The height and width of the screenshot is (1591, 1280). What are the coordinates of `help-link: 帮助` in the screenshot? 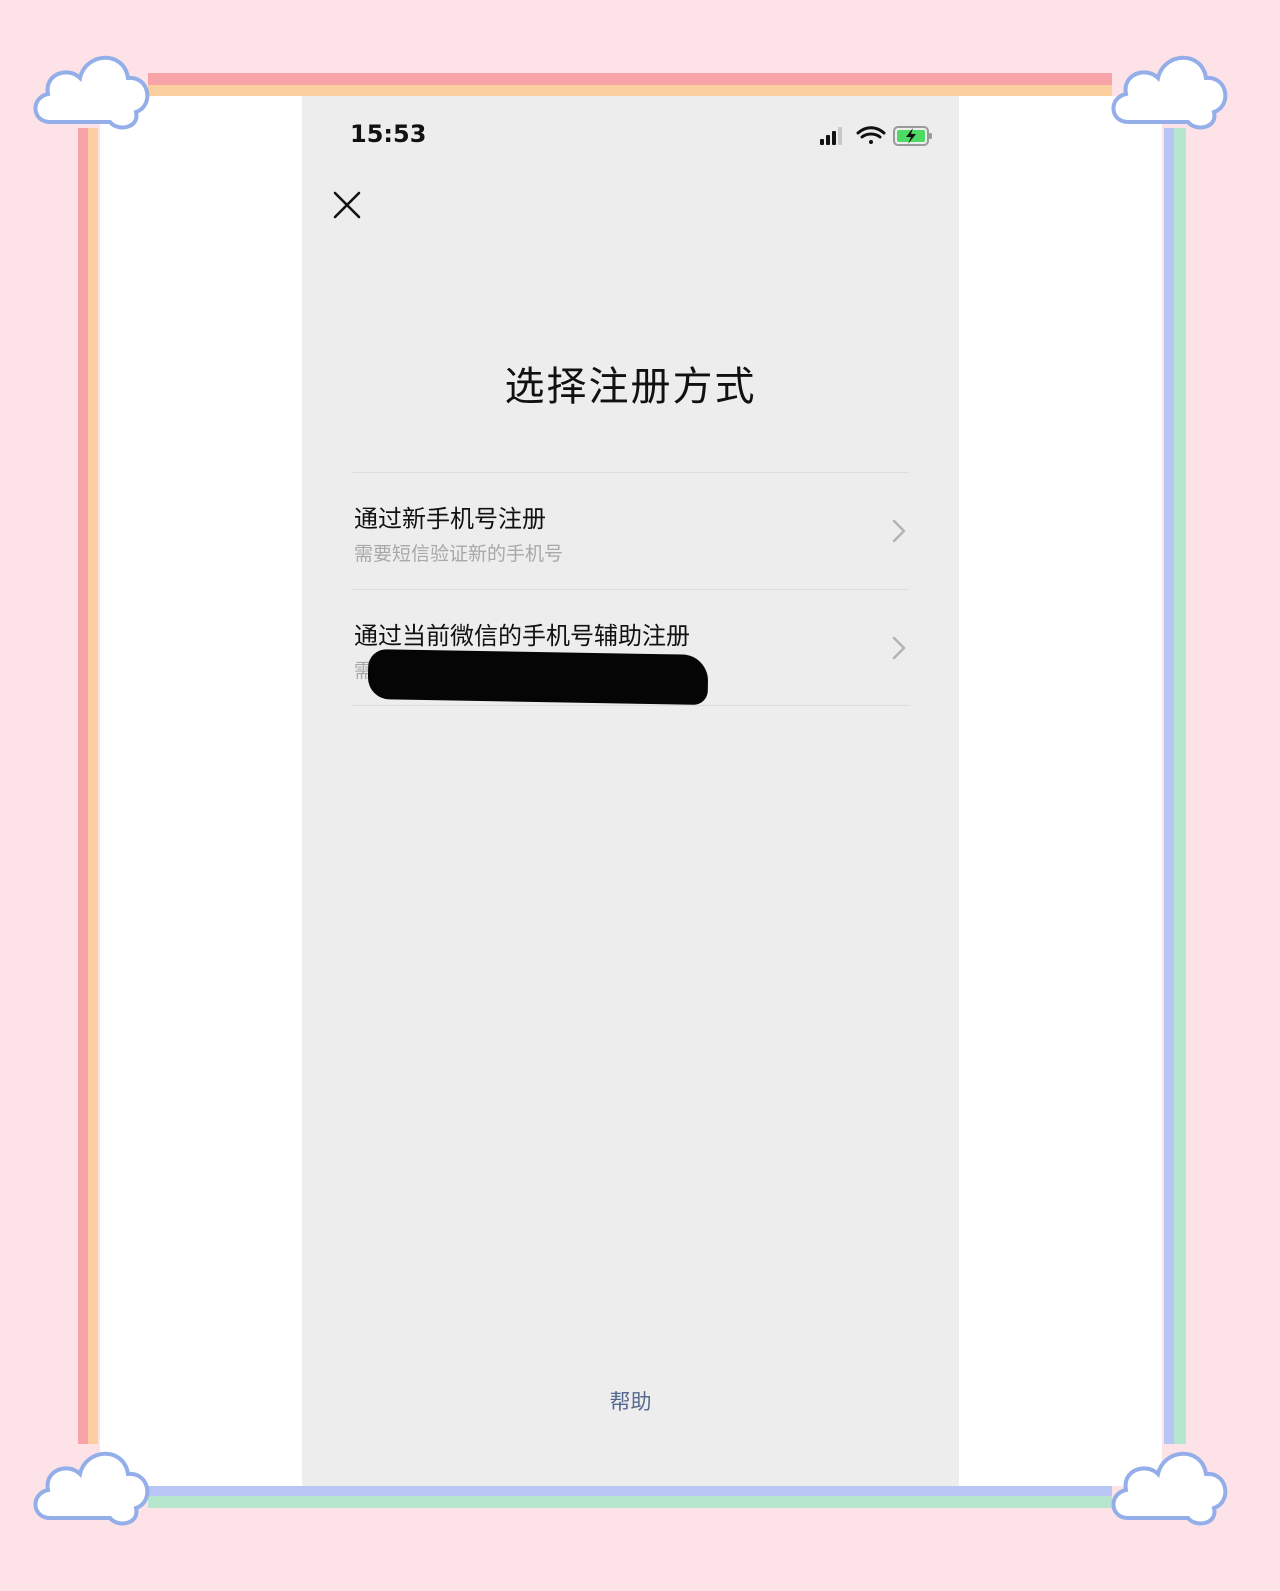 It's located at (630, 1401).